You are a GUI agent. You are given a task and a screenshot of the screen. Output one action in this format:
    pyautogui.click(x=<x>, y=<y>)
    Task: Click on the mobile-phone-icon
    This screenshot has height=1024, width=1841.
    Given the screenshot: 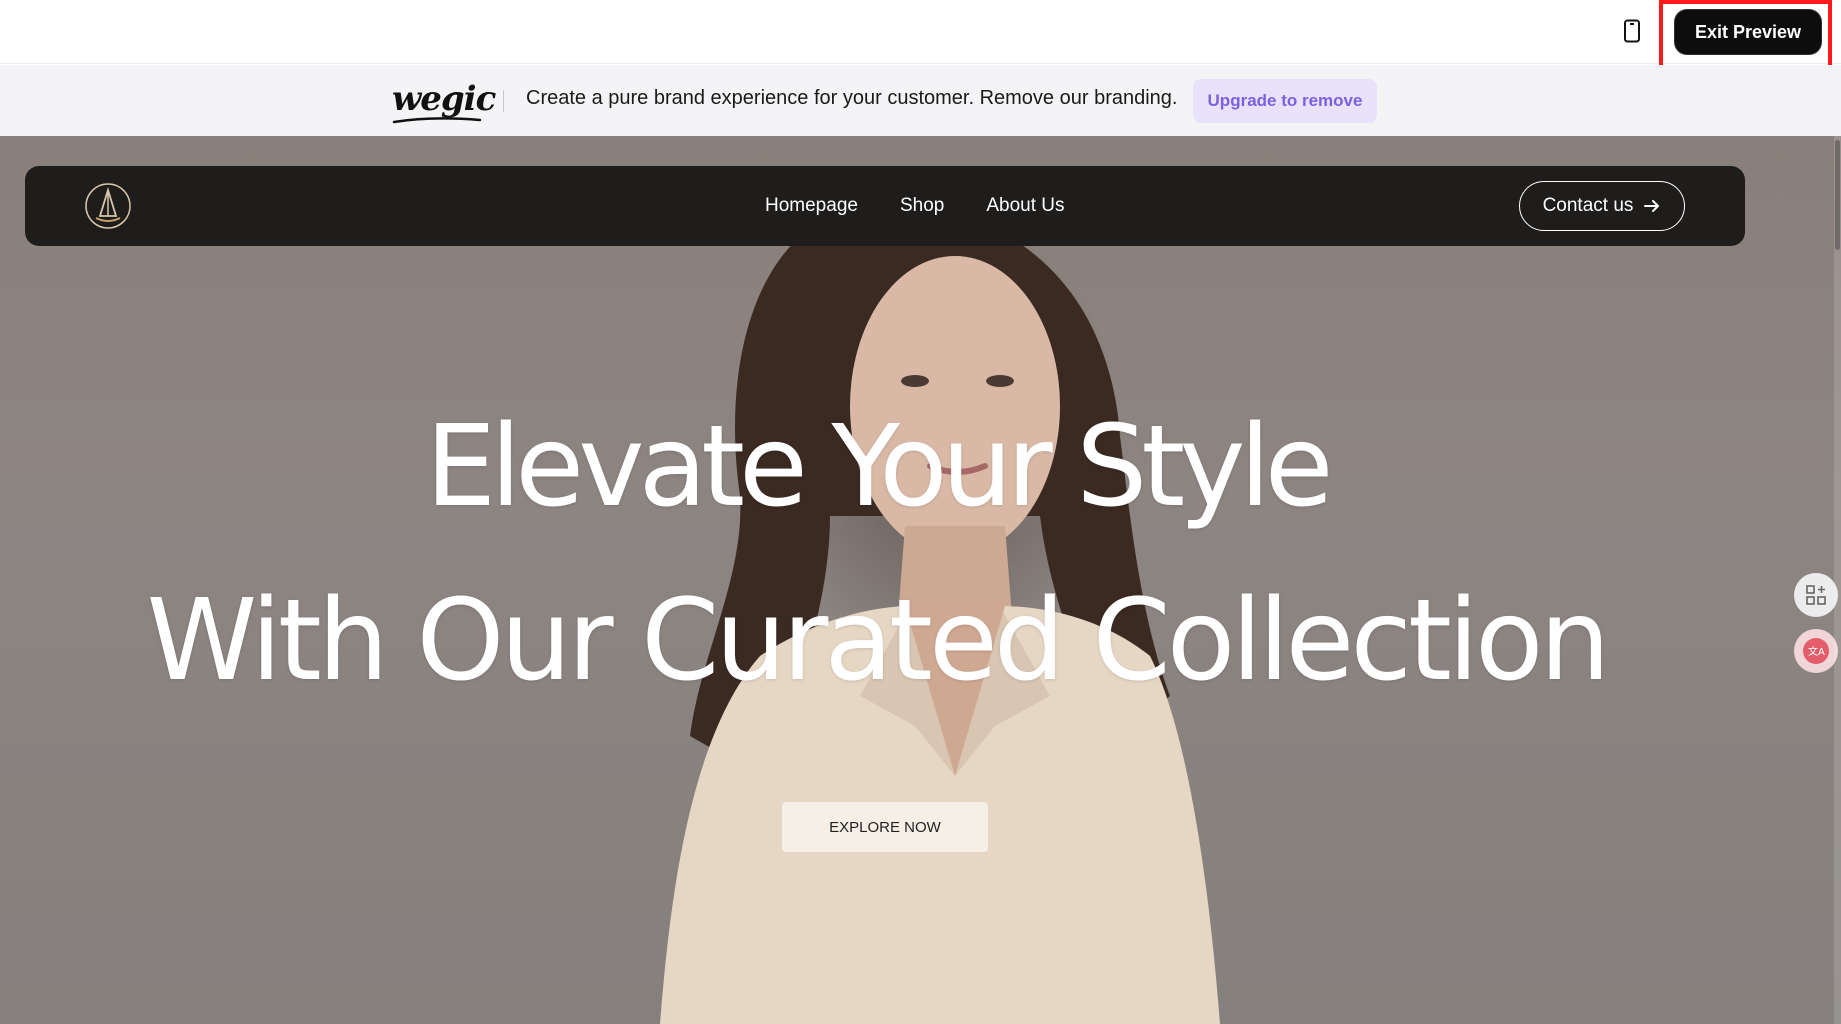 What is the action you would take?
    pyautogui.click(x=1632, y=31)
    